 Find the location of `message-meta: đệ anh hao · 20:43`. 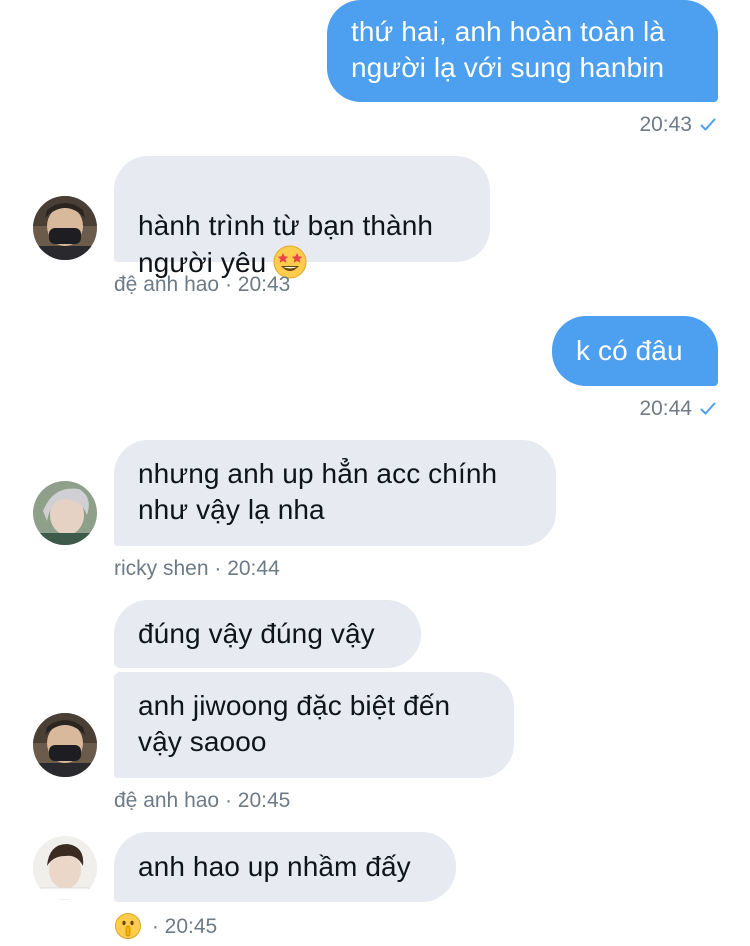

message-meta: đệ anh hao · 20:43 is located at coordinates (202, 284).